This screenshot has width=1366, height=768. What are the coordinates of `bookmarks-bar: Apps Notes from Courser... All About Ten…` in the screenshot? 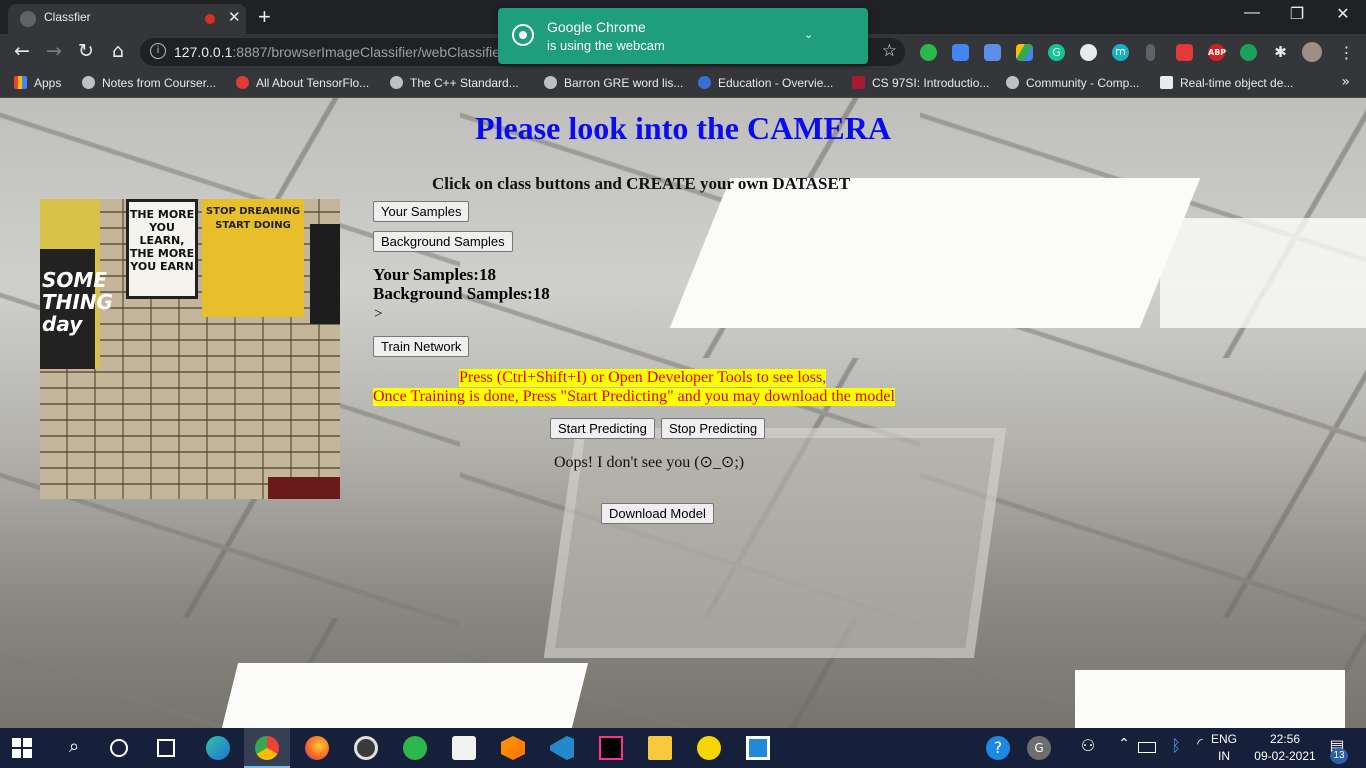 It's located at (683, 84).